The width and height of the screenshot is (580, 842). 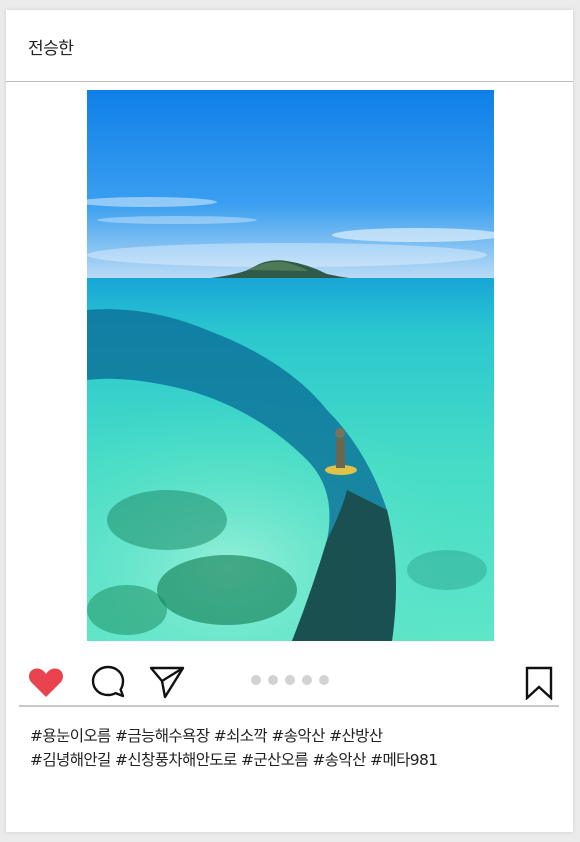 What do you see at coordinates (167, 684) in the screenshot?
I see `share-icon` at bounding box center [167, 684].